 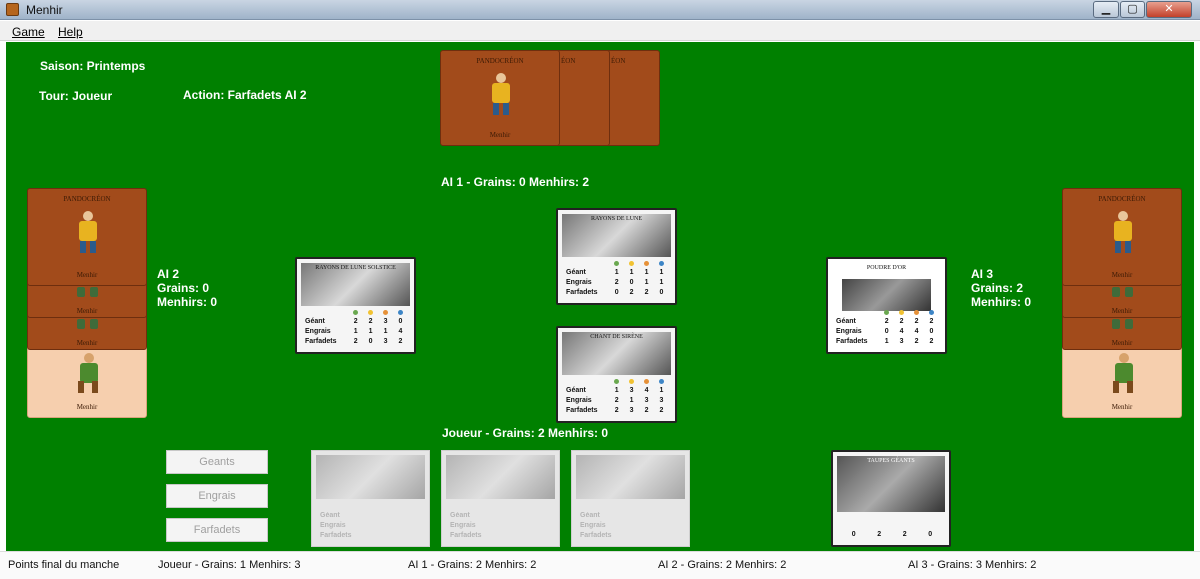 I want to click on card-row-farfadets: Farfadets 1 3 2 2, so click(x=885, y=341).